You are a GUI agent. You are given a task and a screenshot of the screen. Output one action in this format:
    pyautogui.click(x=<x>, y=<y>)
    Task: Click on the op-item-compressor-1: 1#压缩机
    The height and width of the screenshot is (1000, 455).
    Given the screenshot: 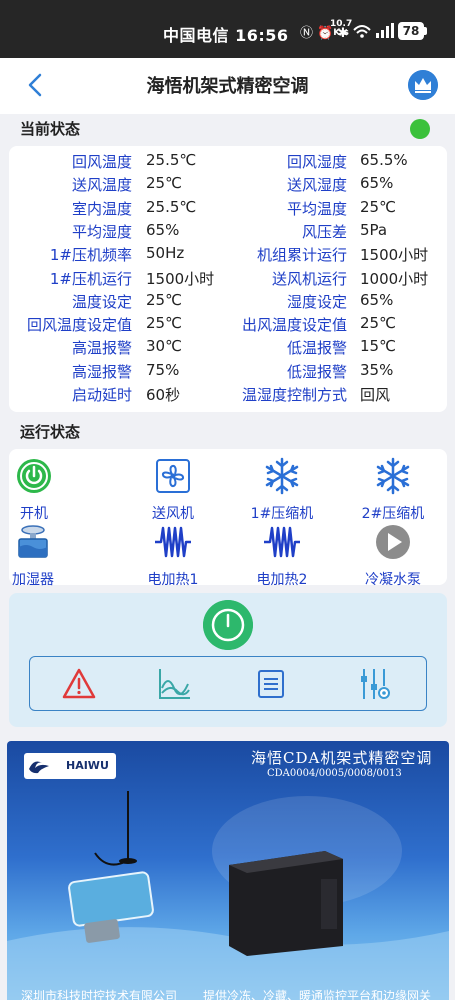 What is the action you would take?
    pyautogui.click(x=282, y=489)
    